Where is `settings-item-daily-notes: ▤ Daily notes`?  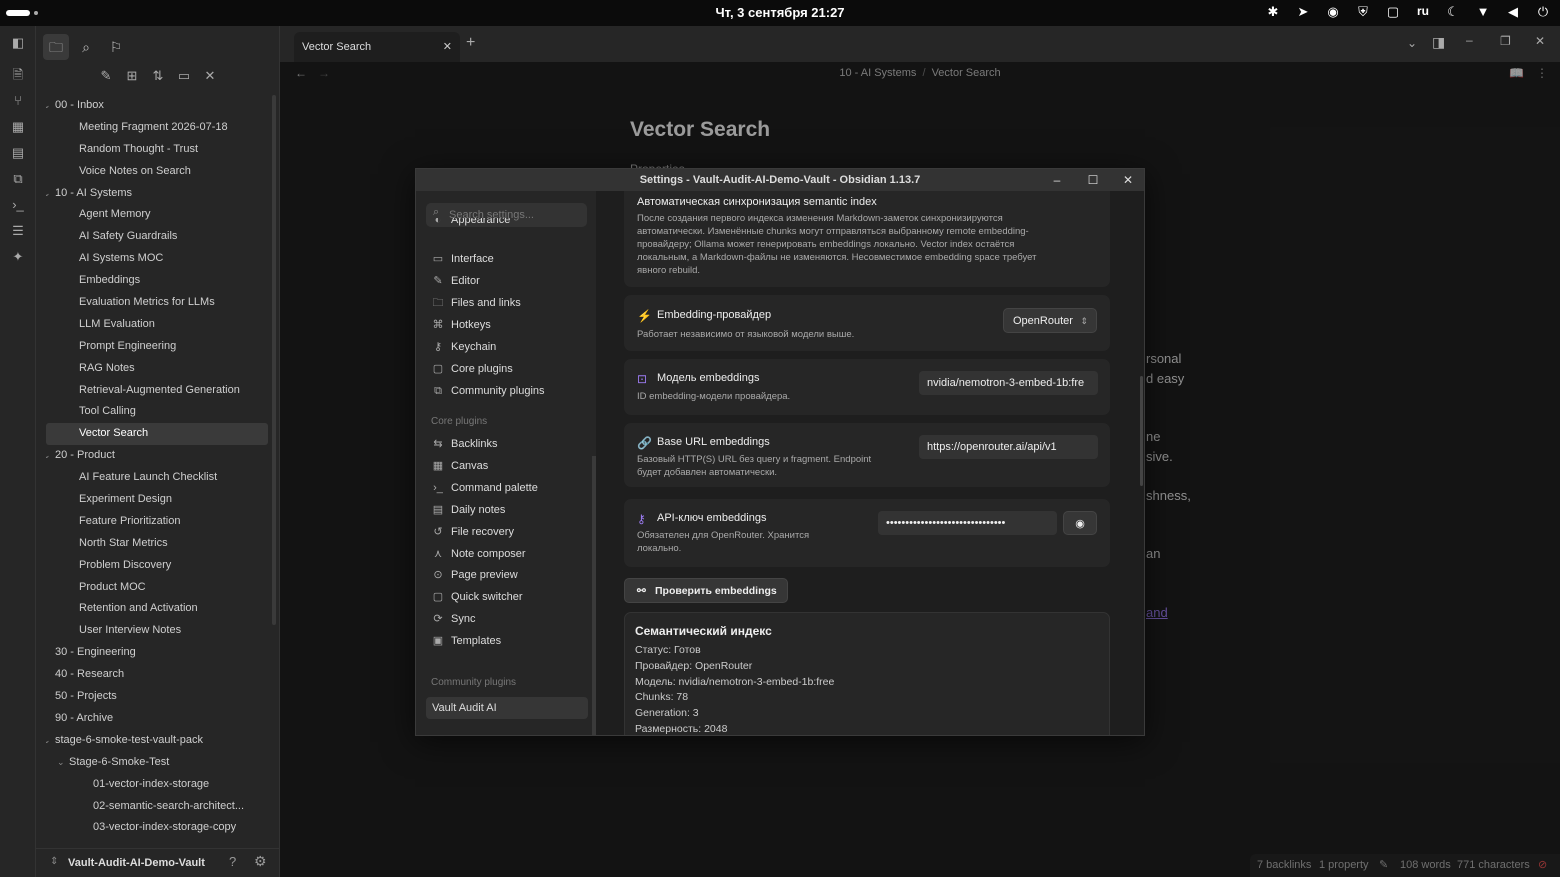
settings-item-daily-notes: ▤ Daily notes is located at coordinates (507, 510).